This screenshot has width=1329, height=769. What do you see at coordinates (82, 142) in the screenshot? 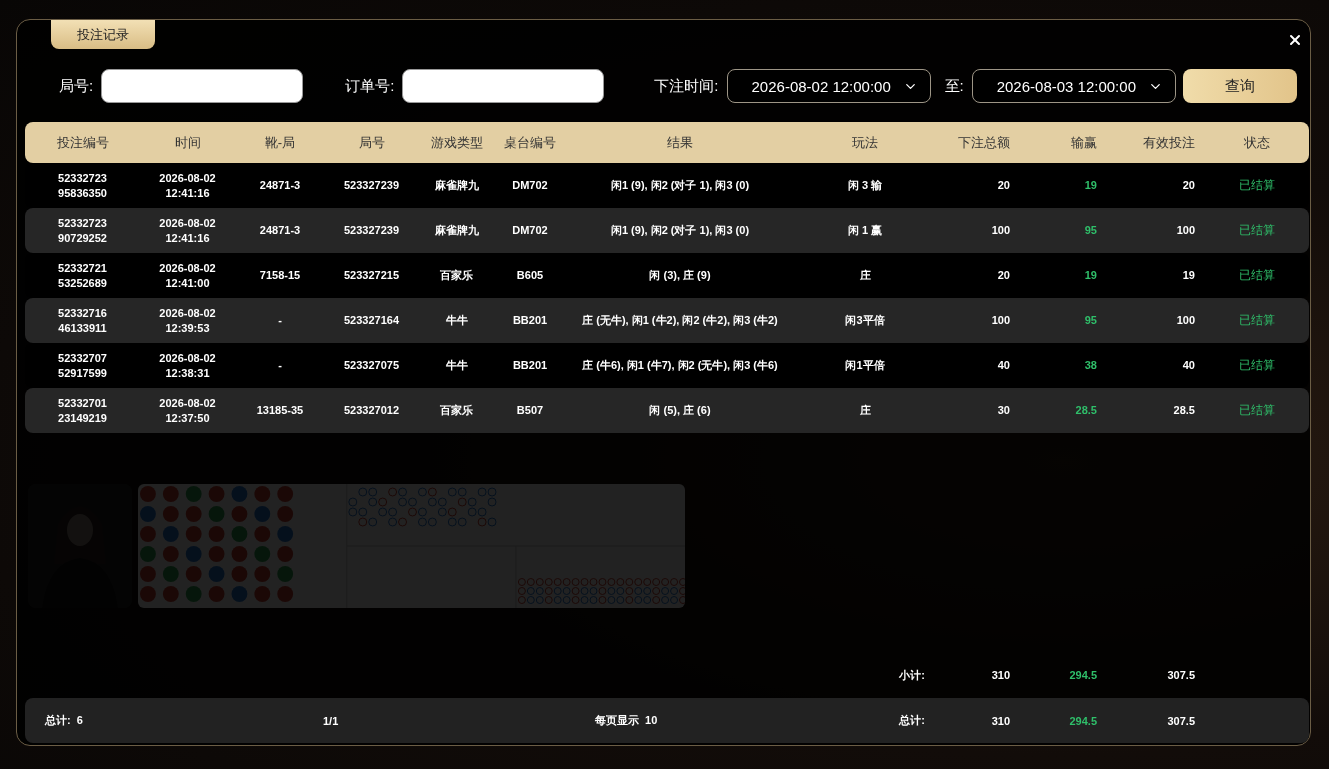
I see `column-header: 投注编号` at bounding box center [82, 142].